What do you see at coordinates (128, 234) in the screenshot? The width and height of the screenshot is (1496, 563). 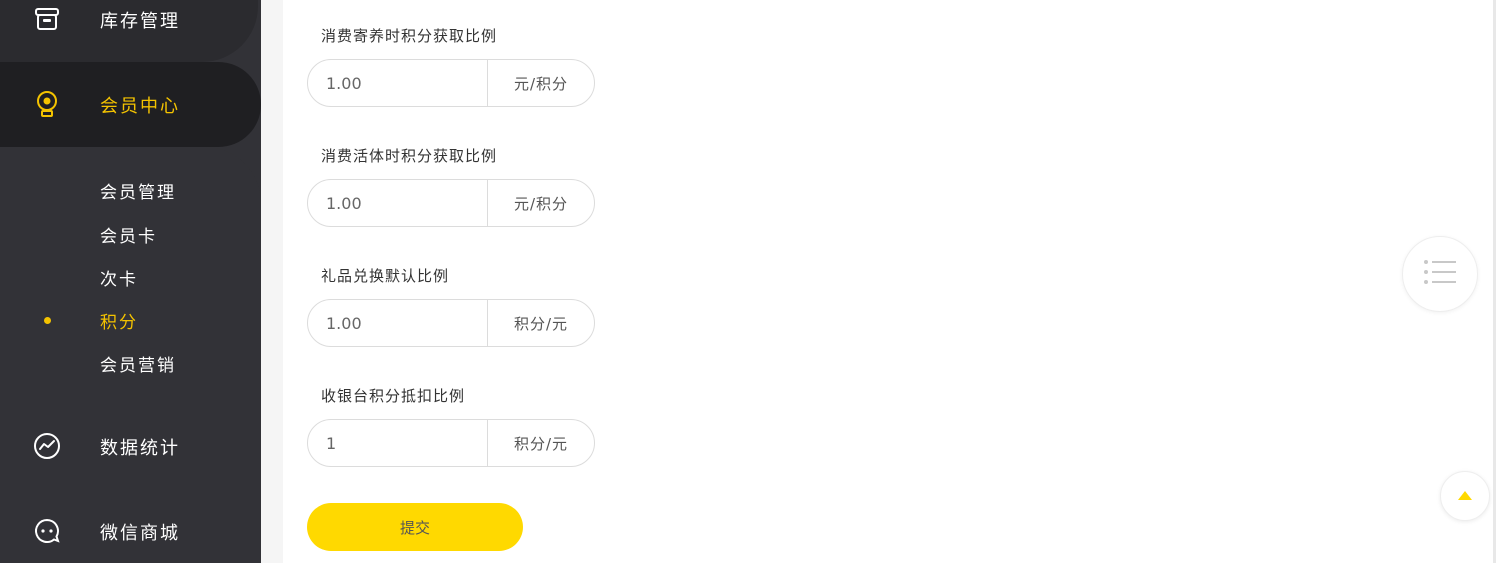 I see `submenu-item-member-card: 会员卡` at bounding box center [128, 234].